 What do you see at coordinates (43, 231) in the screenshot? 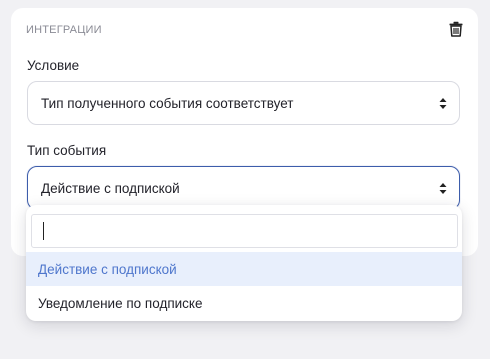
I see `text-cursor` at bounding box center [43, 231].